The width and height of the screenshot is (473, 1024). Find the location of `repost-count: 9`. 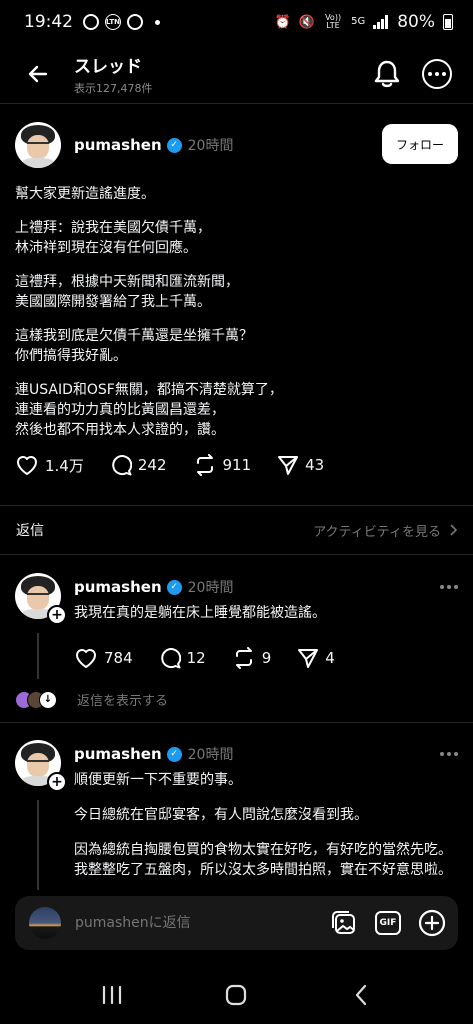

repost-count: 9 is located at coordinates (266, 658).